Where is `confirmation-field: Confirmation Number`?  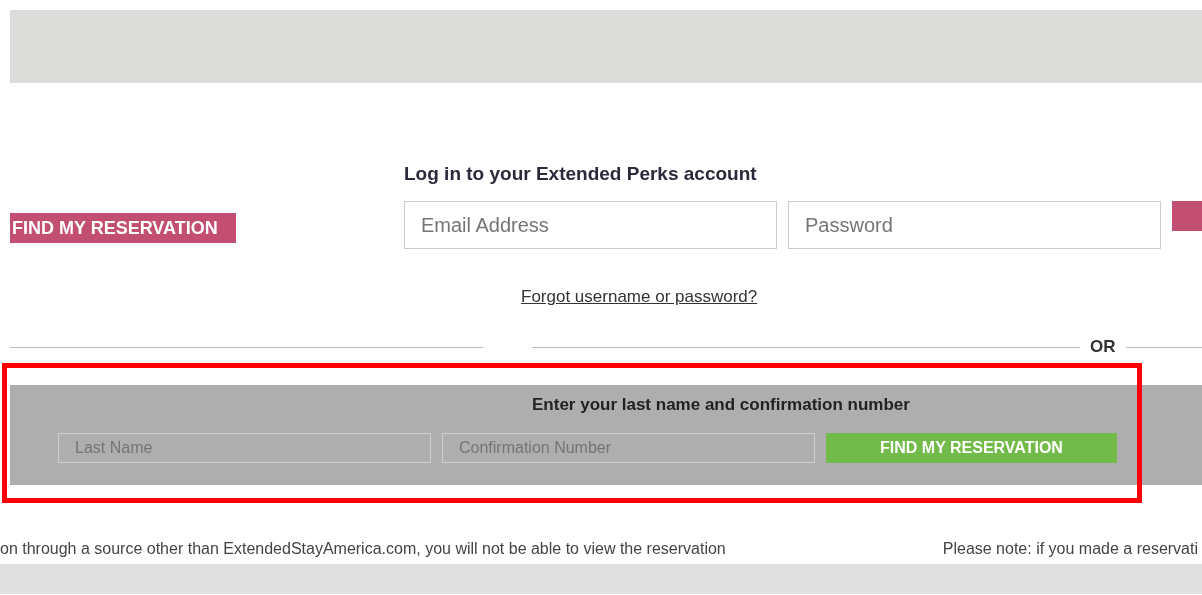 confirmation-field: Confirmation Number is located at coordinates (628, 448).